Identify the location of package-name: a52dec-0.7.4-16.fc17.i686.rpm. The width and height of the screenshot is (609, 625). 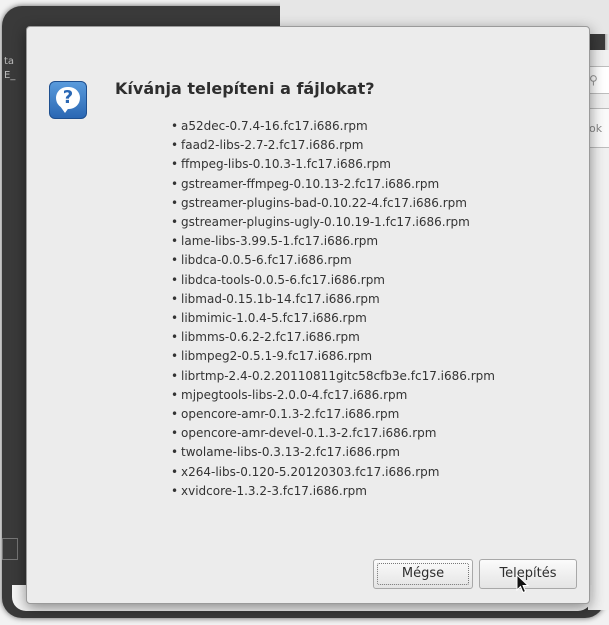
(274, 126).